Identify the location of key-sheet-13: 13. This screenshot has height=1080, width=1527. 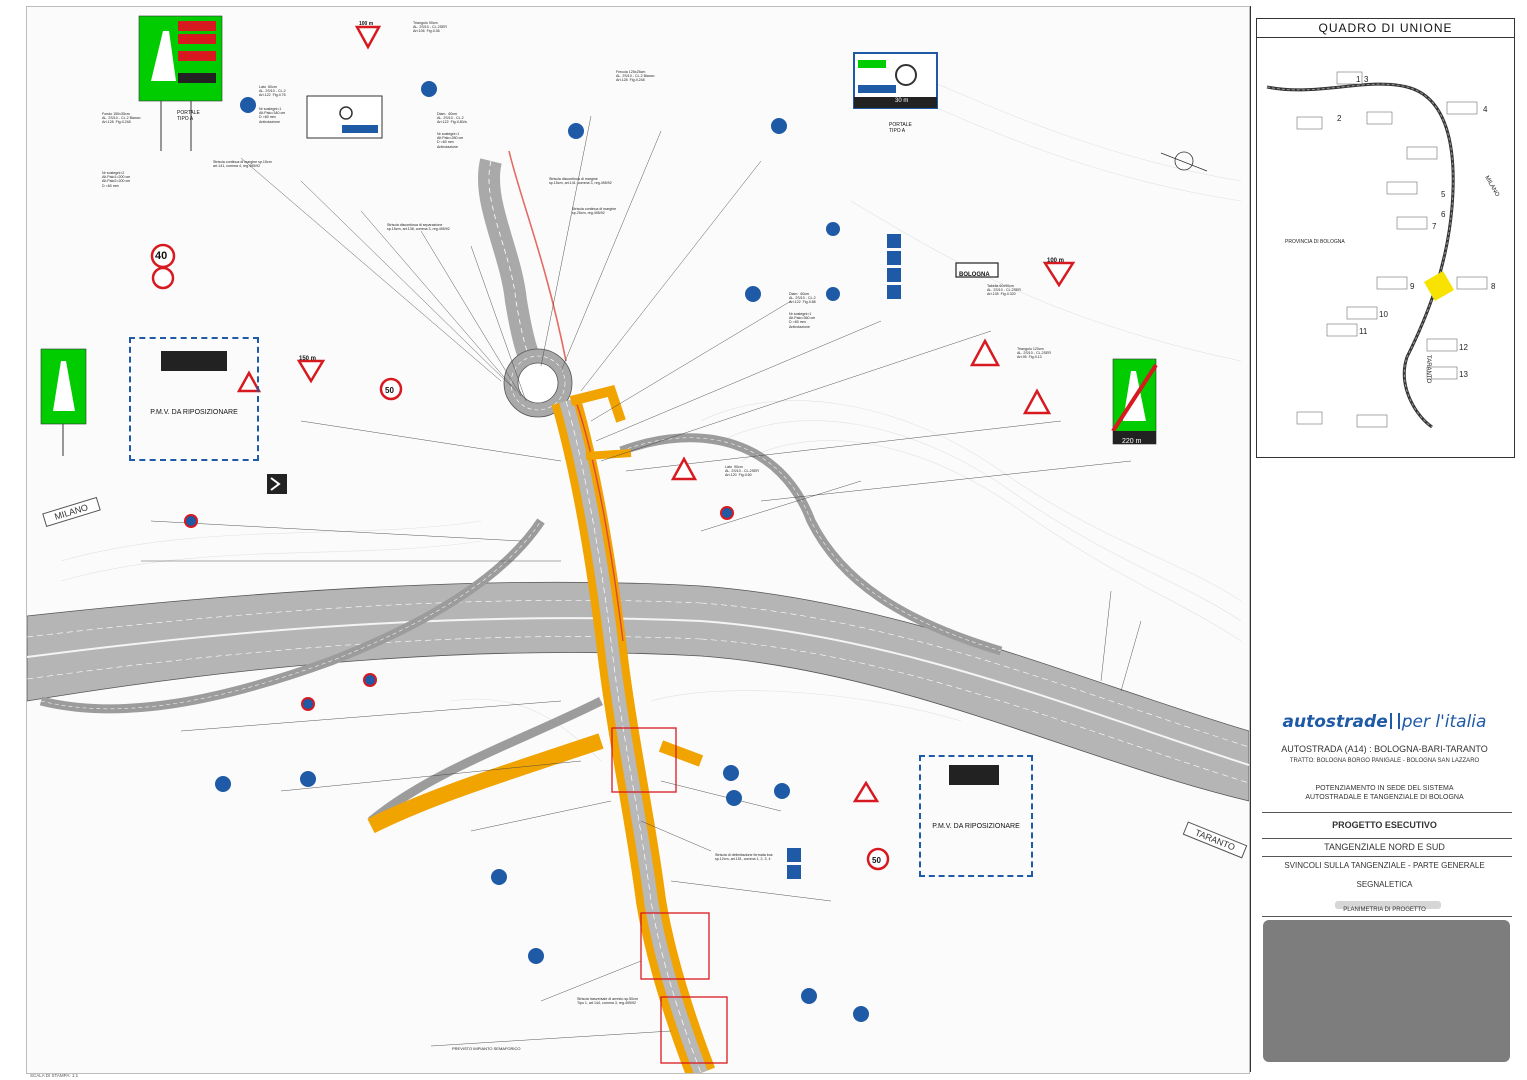
(1463, 374).